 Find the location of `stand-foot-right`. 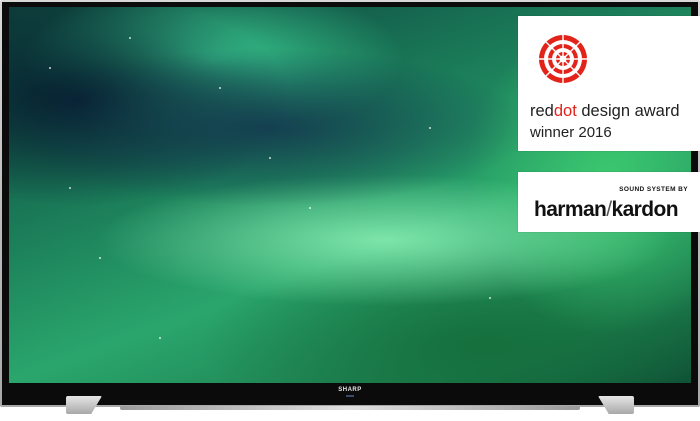

stand-foot-right is located at coordinates (616, 405).